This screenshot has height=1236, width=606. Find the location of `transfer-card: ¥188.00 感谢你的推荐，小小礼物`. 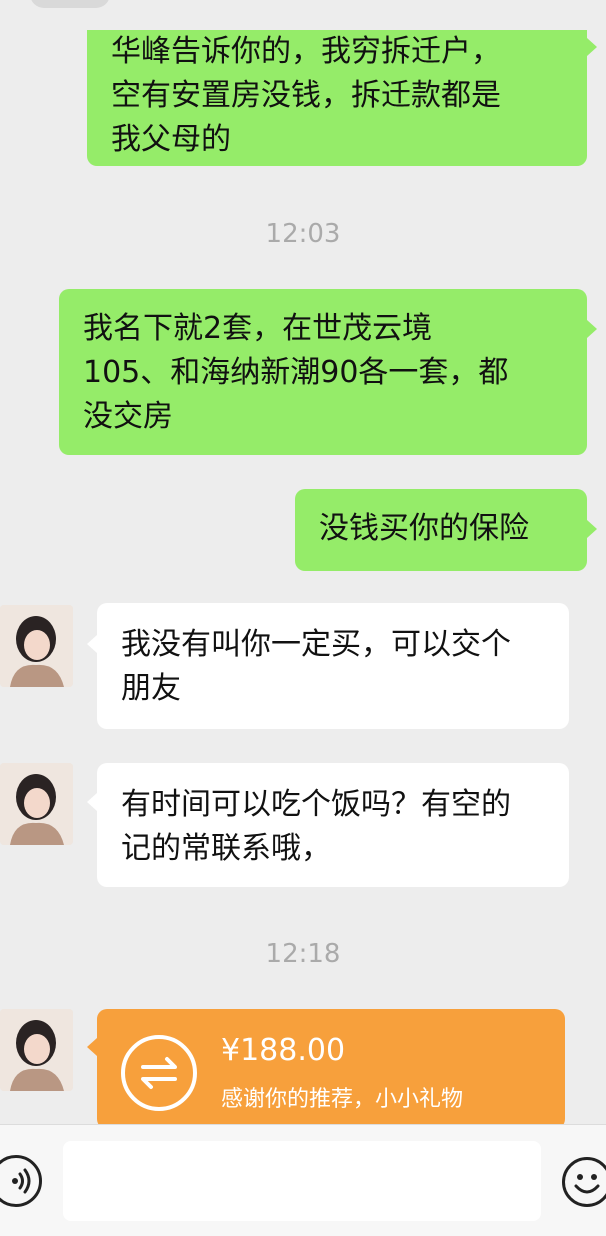

transfer-card: ¥188.00 感谢你的推荐，小小礼物 is located at coordinates (331, 1066).